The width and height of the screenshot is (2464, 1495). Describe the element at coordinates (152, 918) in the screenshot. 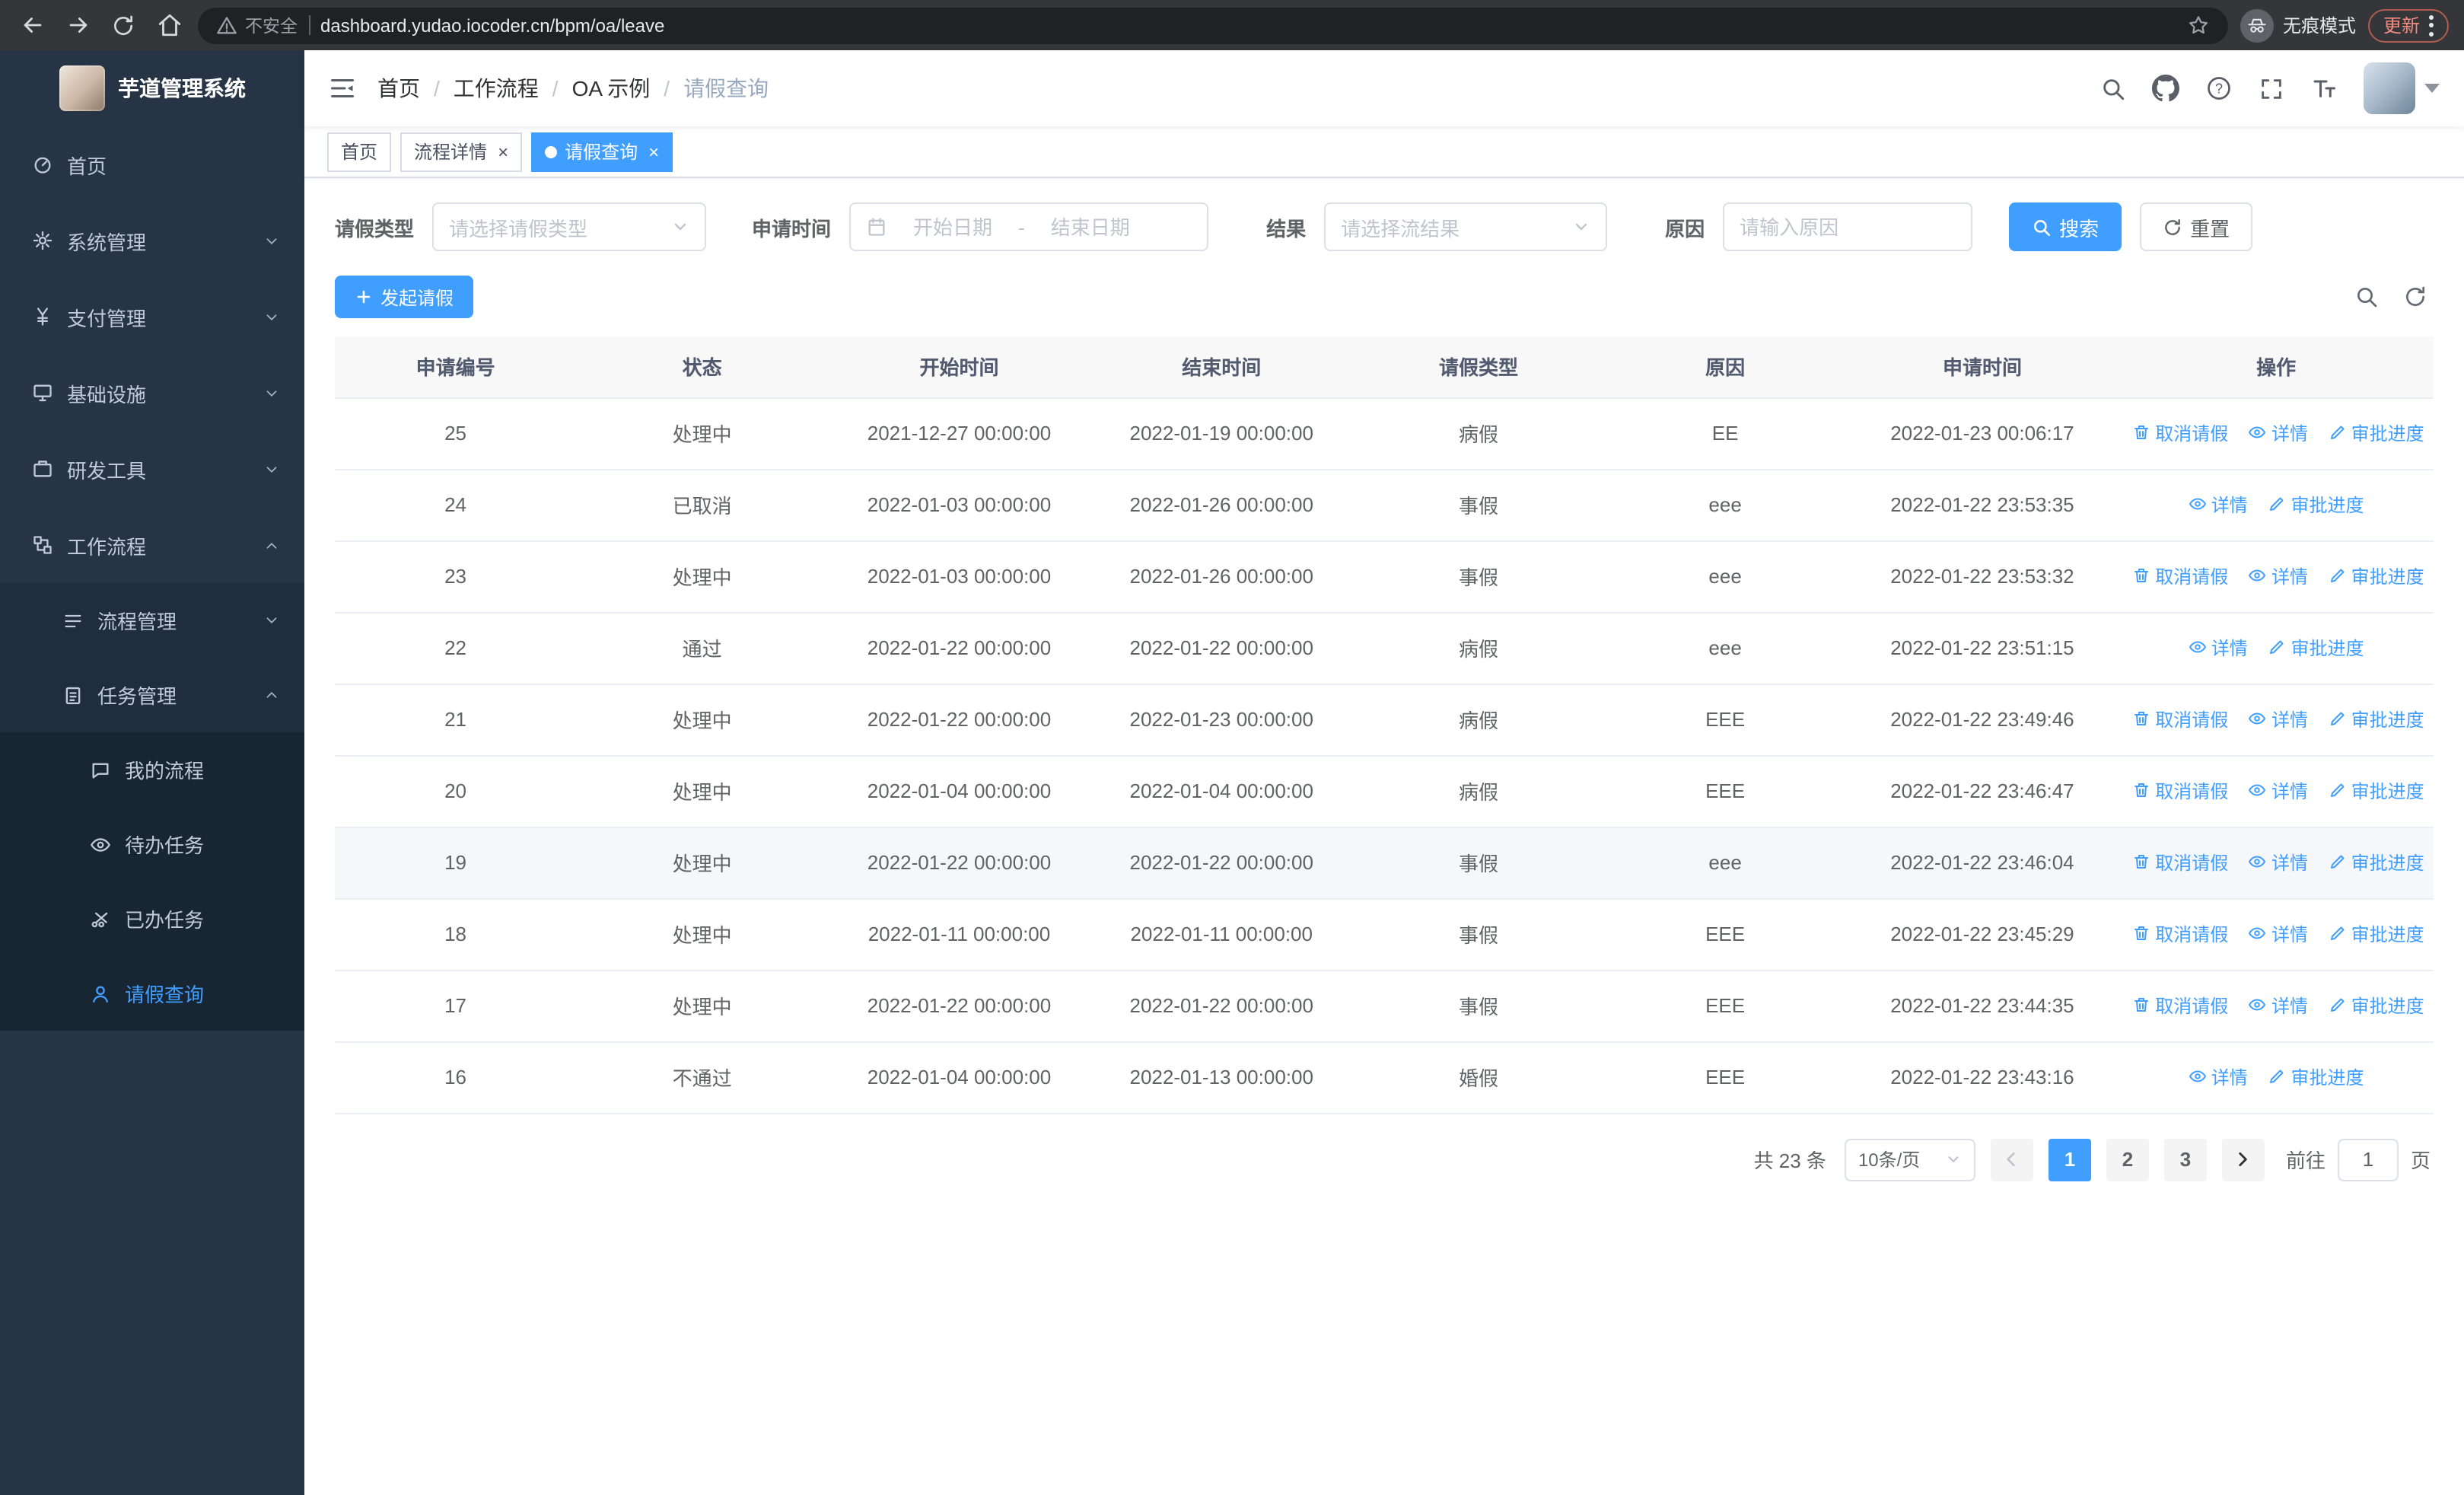

I see `sidebar-item: 已办任务` at that location.